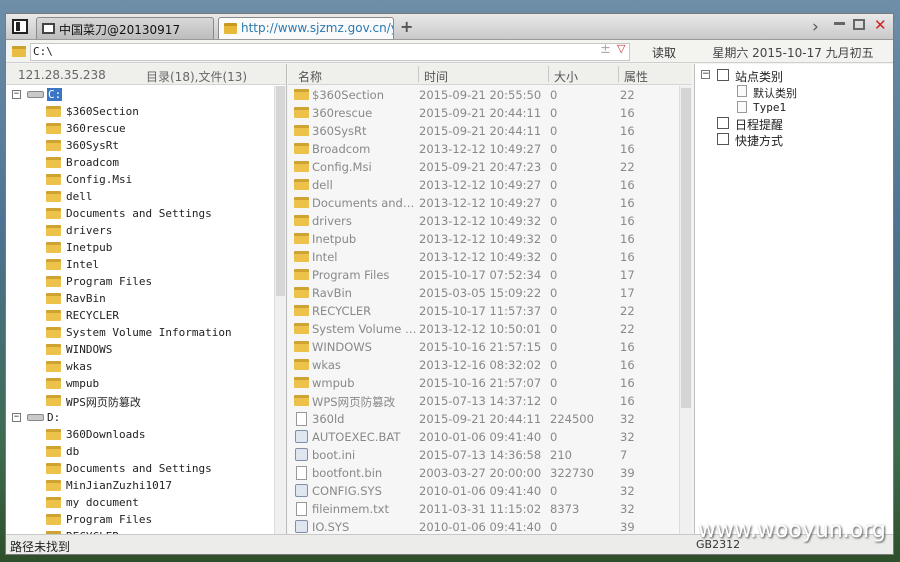 This screenshot has height=562, width=900. Describe the element at coordinates (140, 111) in the screenshot. I see `tree-folder: $360Section` at that location.